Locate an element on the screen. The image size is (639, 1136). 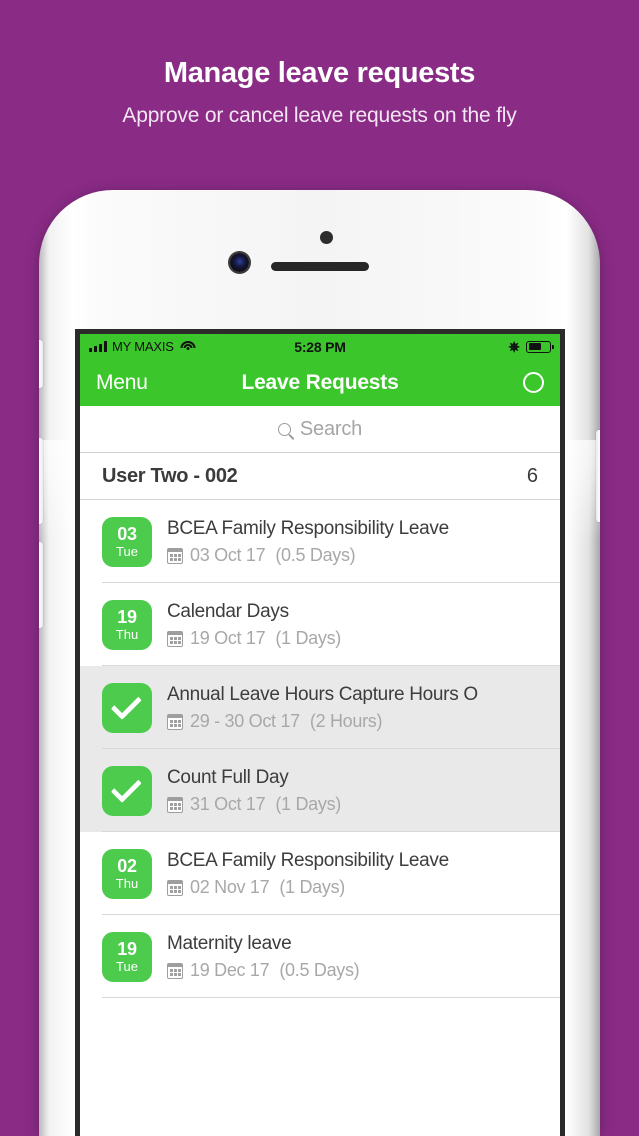
wifi-icon is located at coordinates (188, 346).